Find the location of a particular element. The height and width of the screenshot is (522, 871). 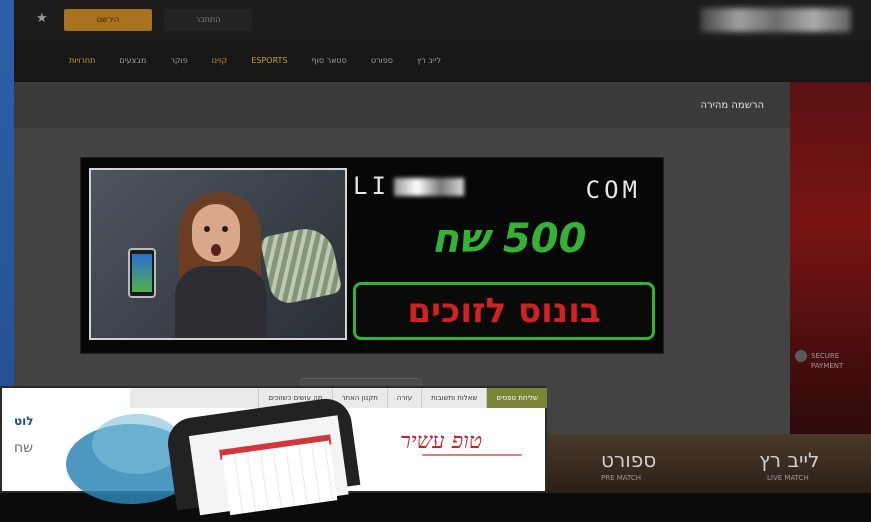

cash-fan is located at coordinates (301, 265).